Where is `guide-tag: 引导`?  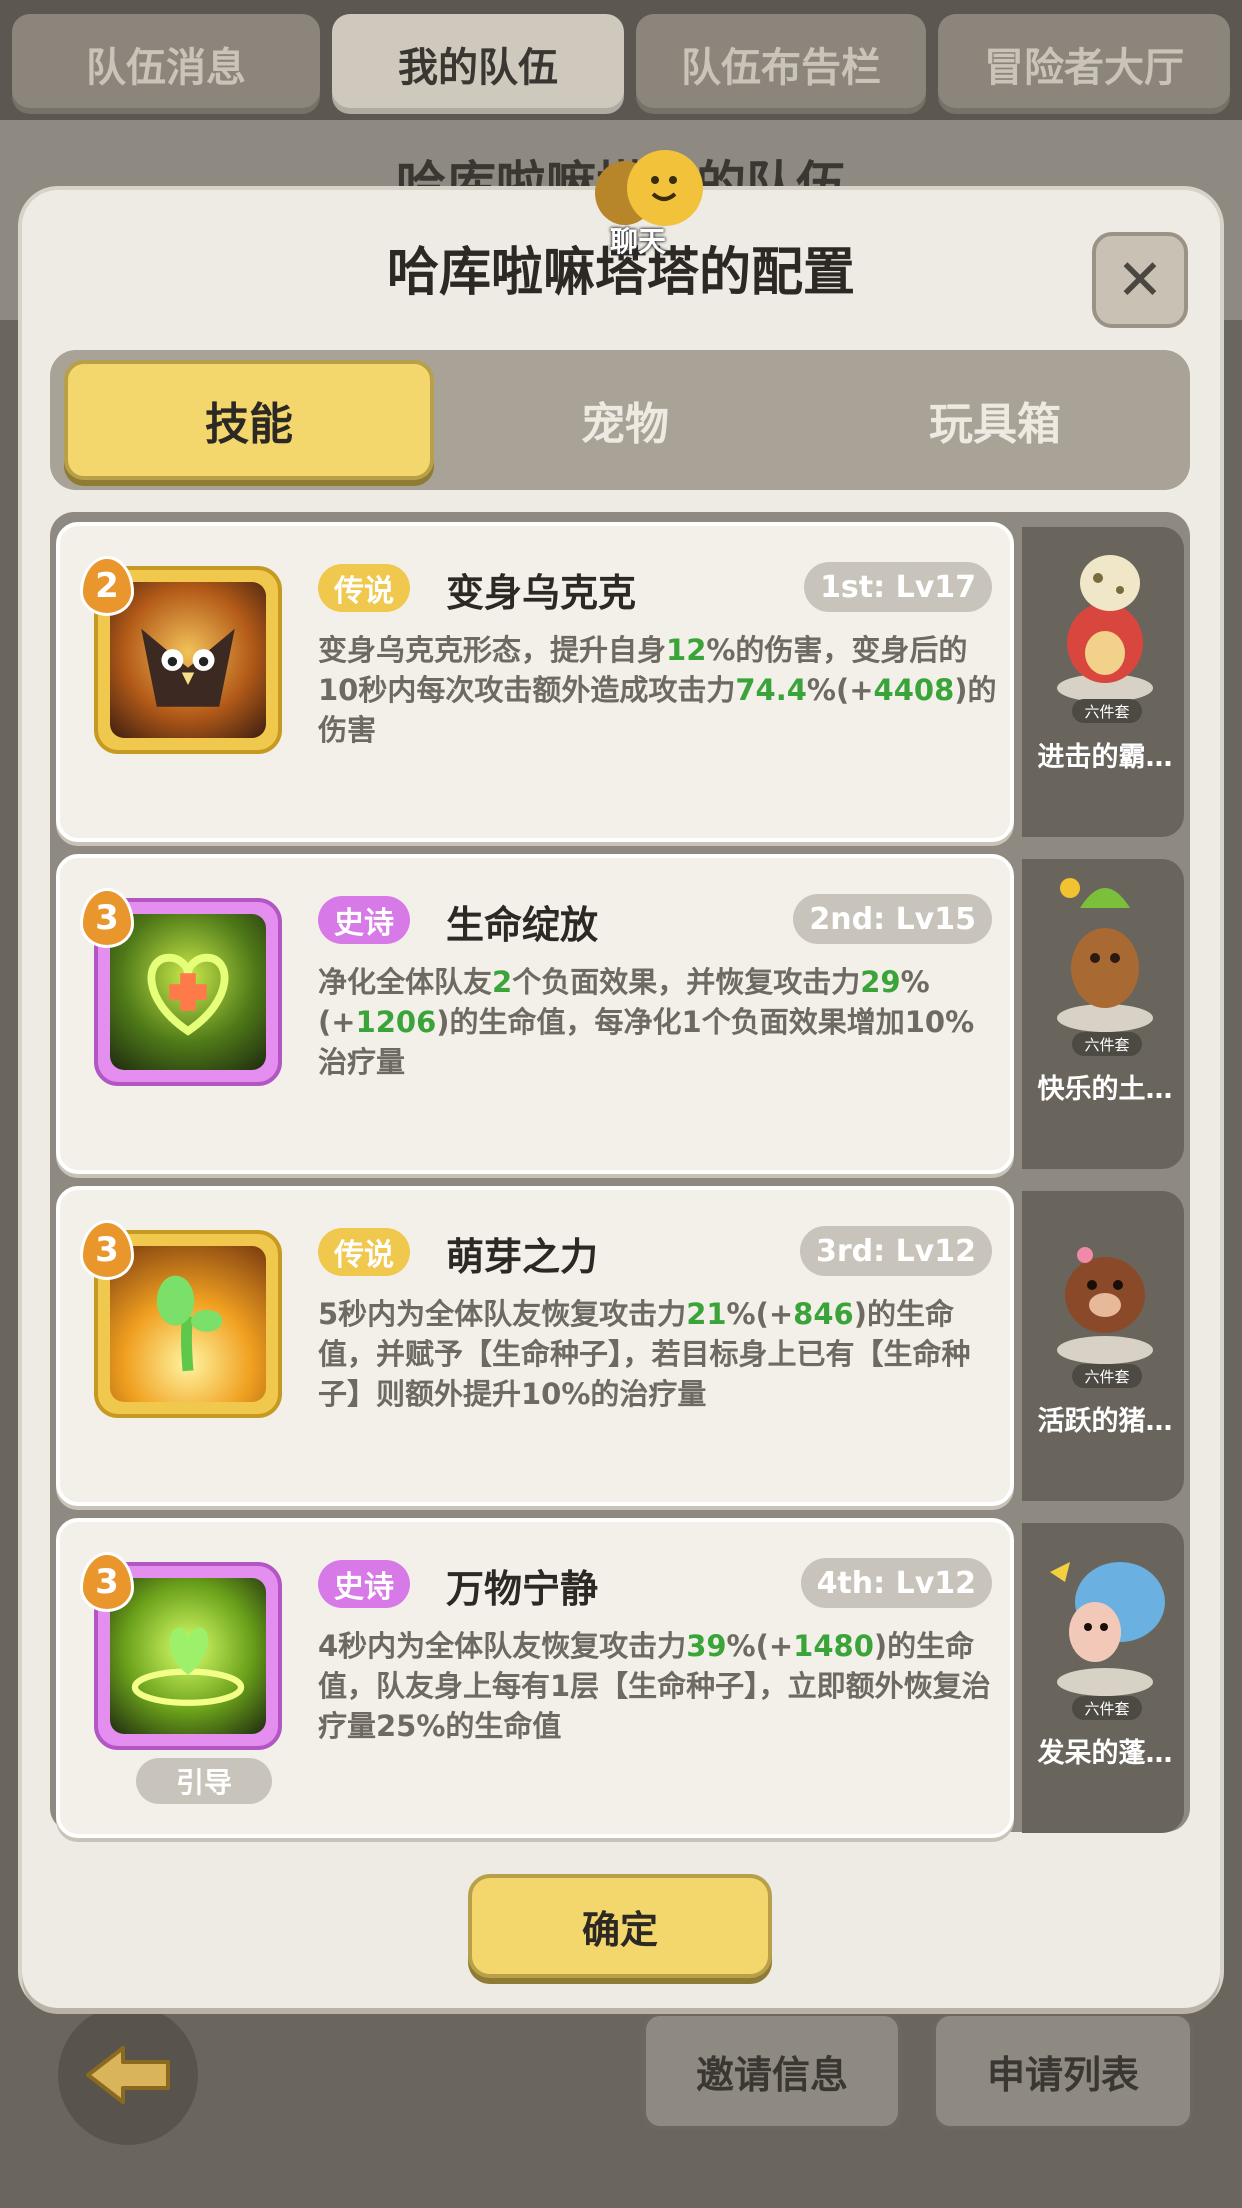
guide-tag: 引导 is located at coordinates (204, 1781).